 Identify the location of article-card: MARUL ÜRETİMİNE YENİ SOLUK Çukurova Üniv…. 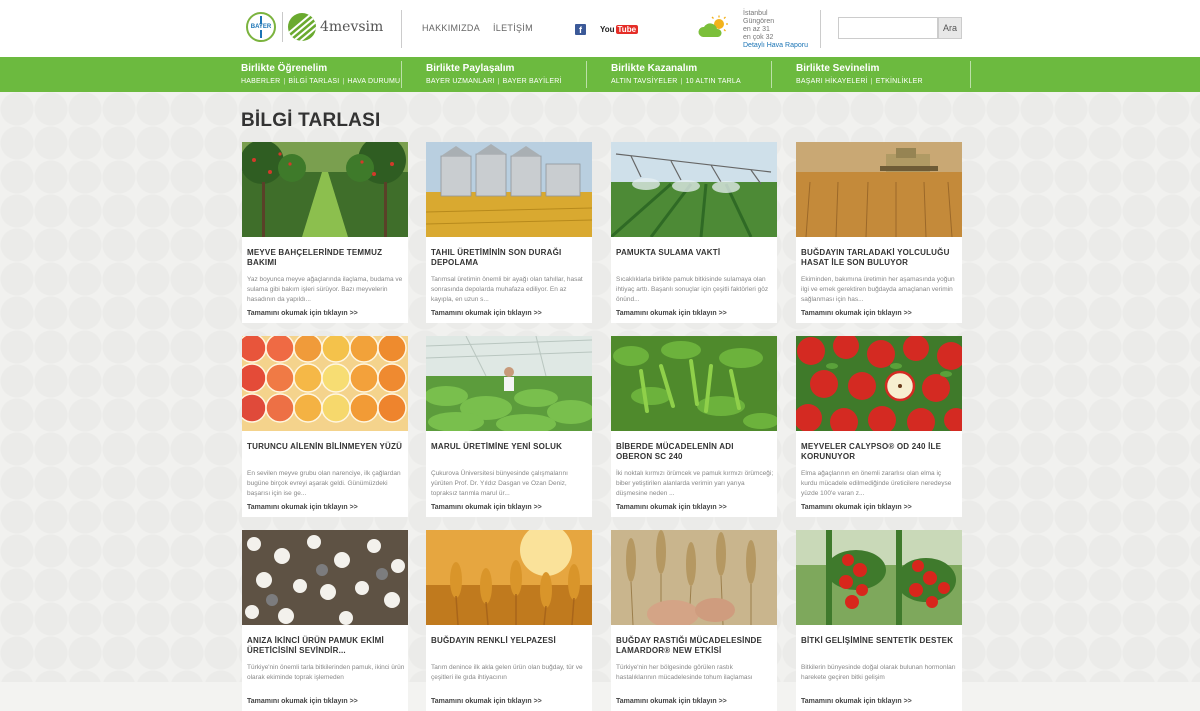
(509, 426).